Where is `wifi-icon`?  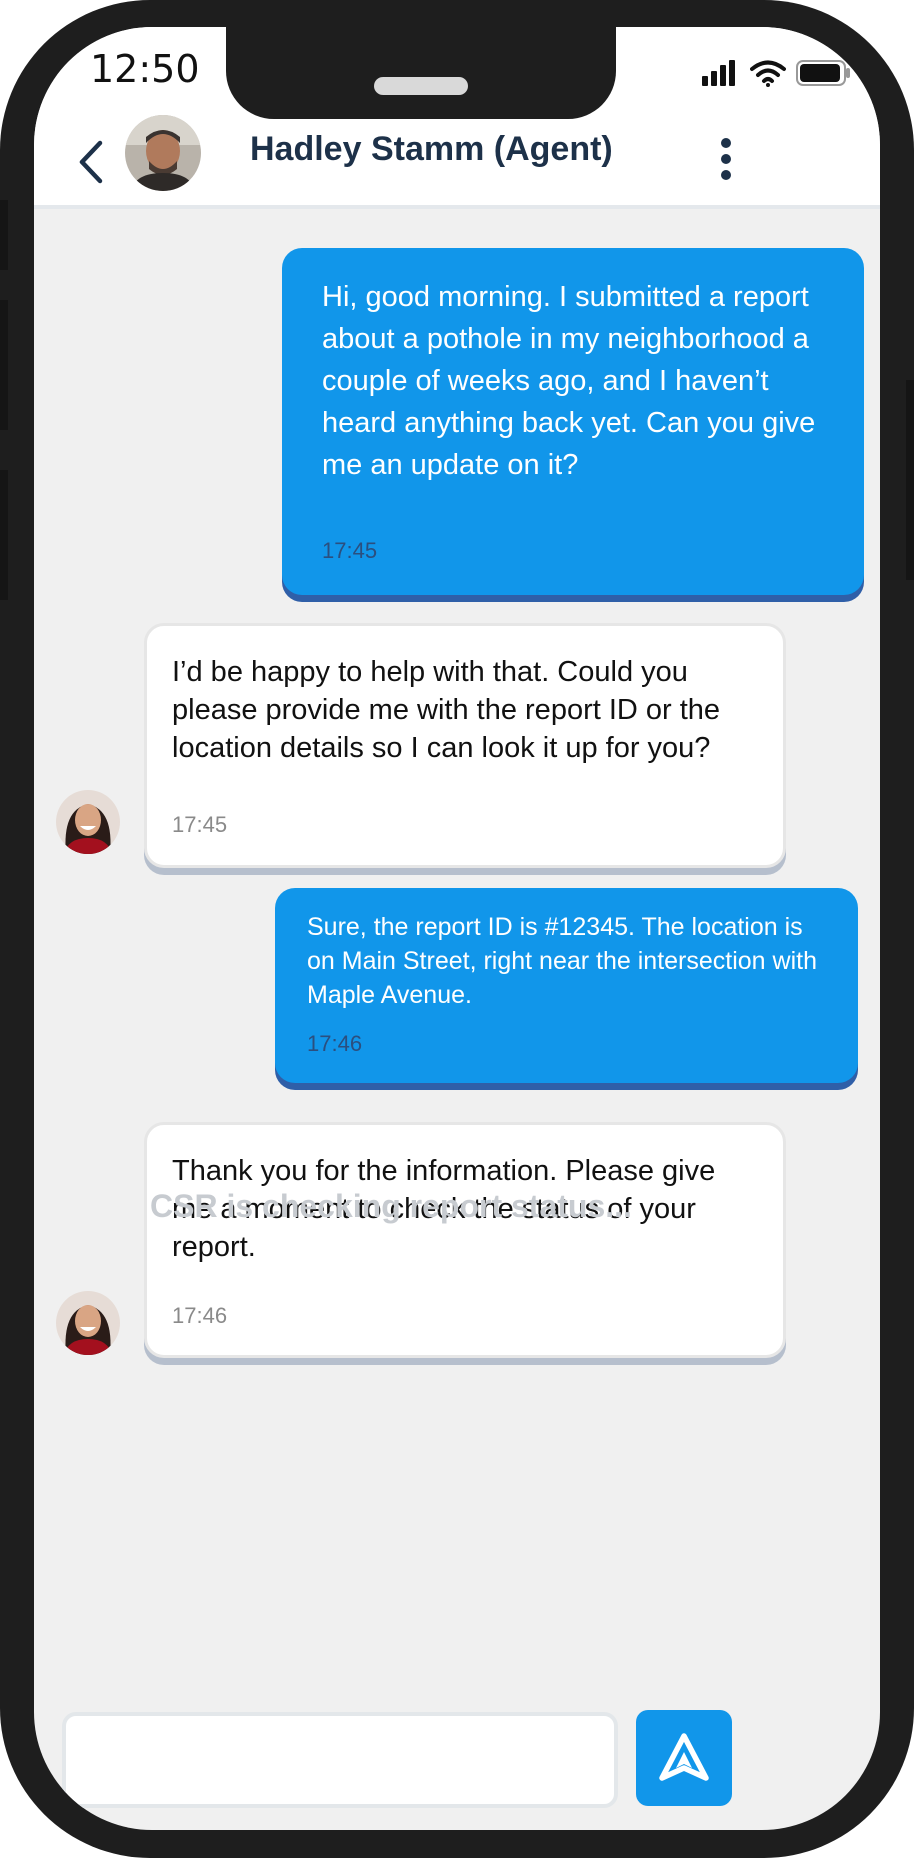 wifi-icon is located at coordinates (768, 73).